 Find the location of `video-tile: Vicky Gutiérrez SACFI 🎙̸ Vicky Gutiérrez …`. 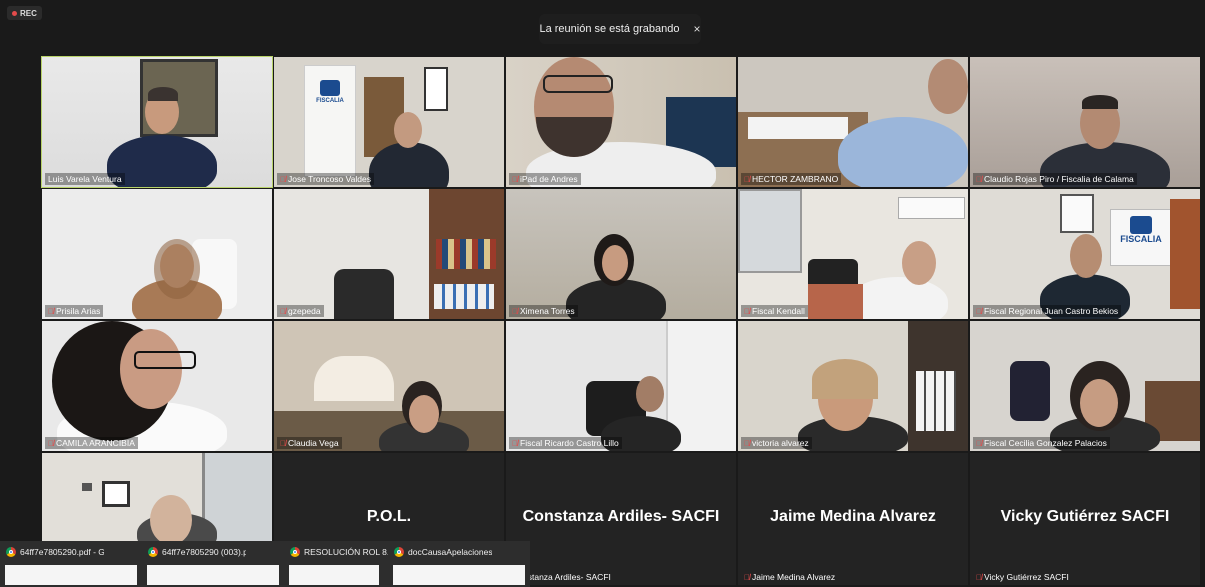

video-tile: Vicky Gutiérrez SACFI 🎙̸ Vicky Gutiérrez … is located at coordinates (1085, 519).